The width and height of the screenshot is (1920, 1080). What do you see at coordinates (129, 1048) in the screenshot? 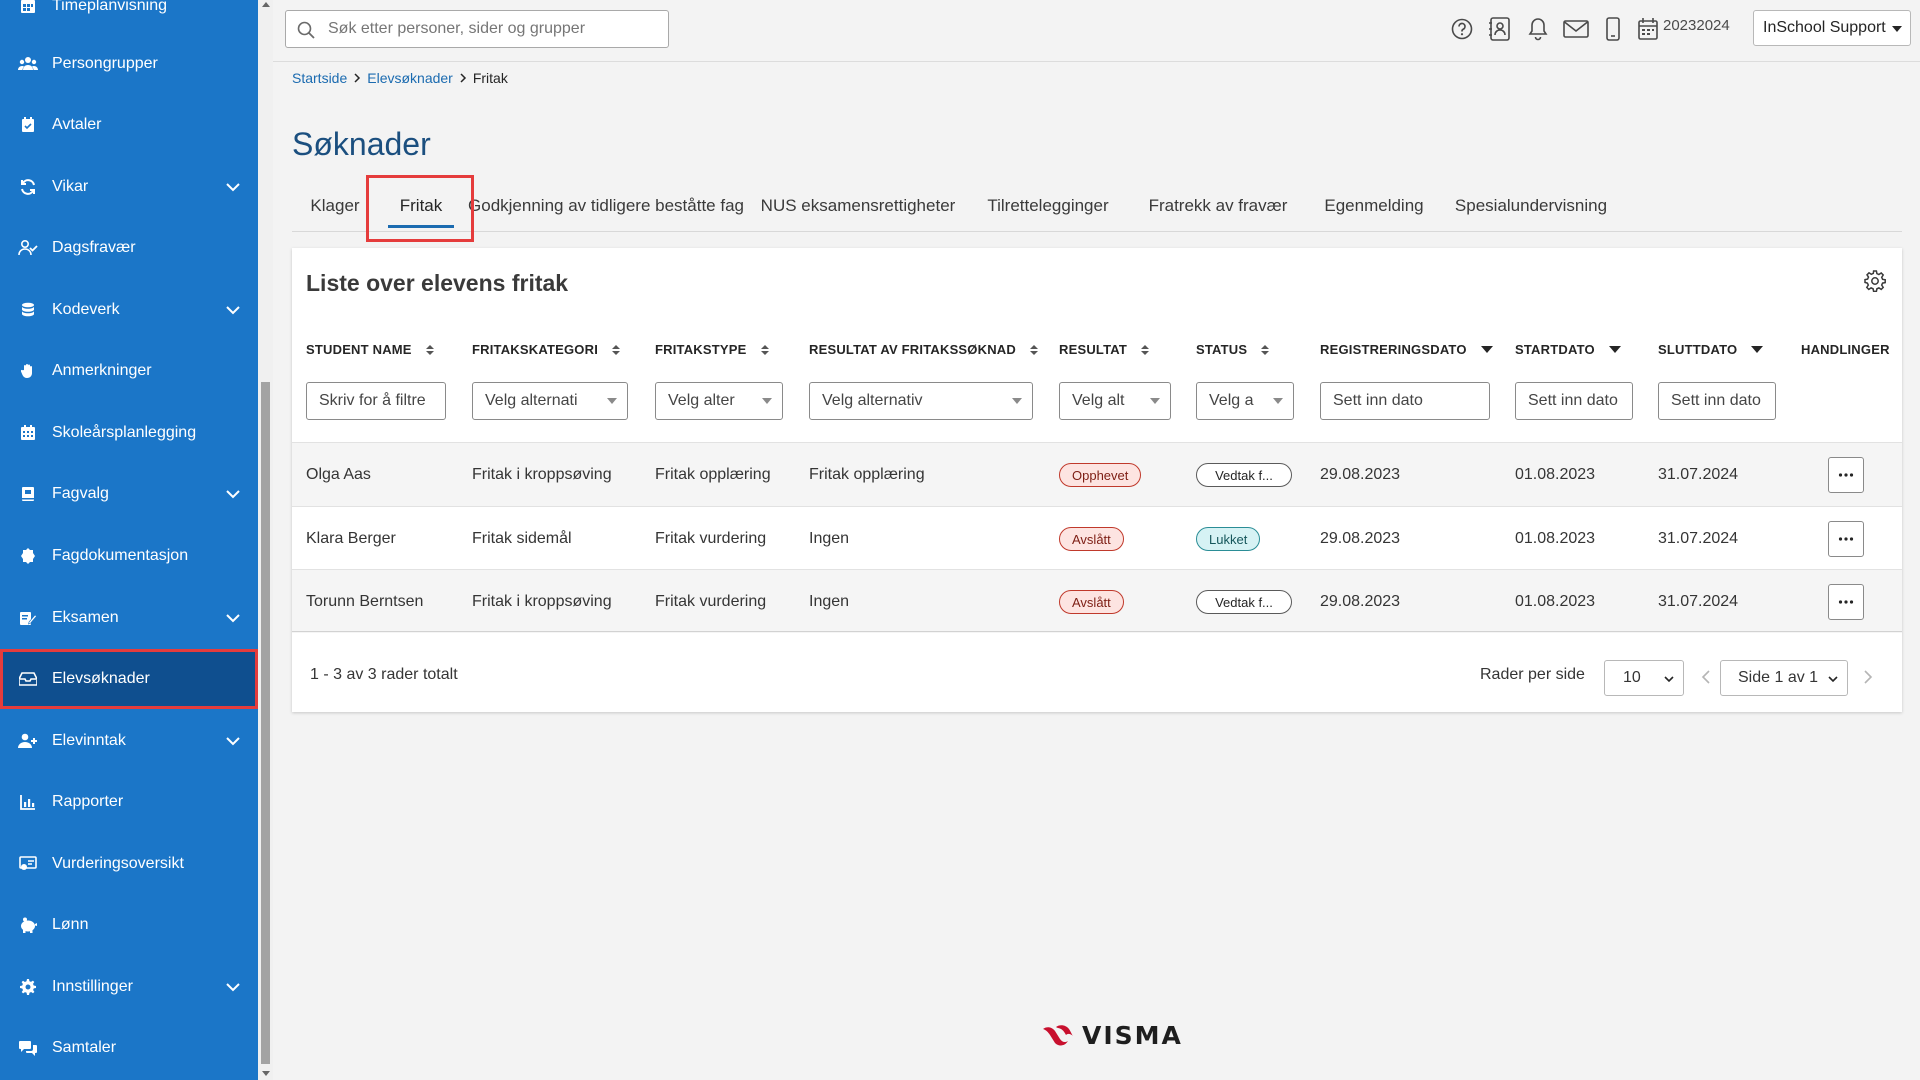
I see `sidebar-item-samtaler: Samtaler` at bounding box center [129, 1048].